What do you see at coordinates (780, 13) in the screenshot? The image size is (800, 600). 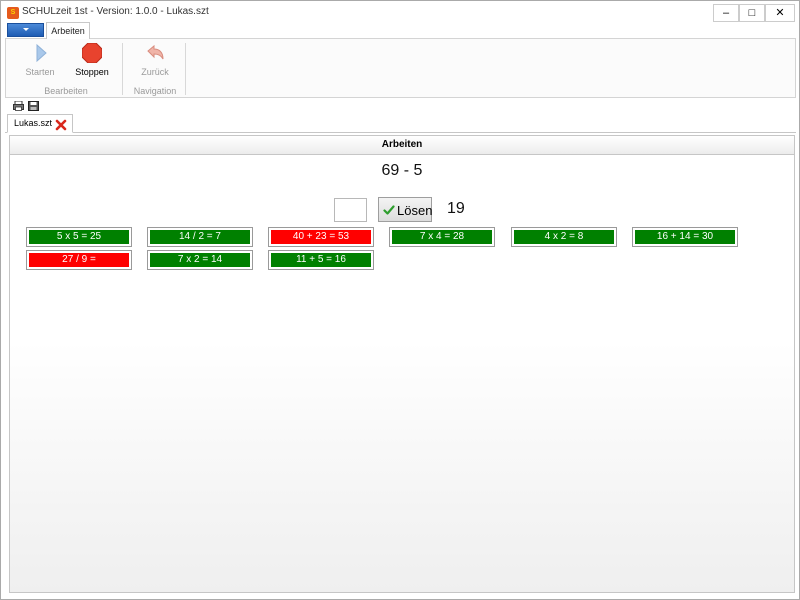 I see `close-window-button: ✕` at bounding box center [780, 13].